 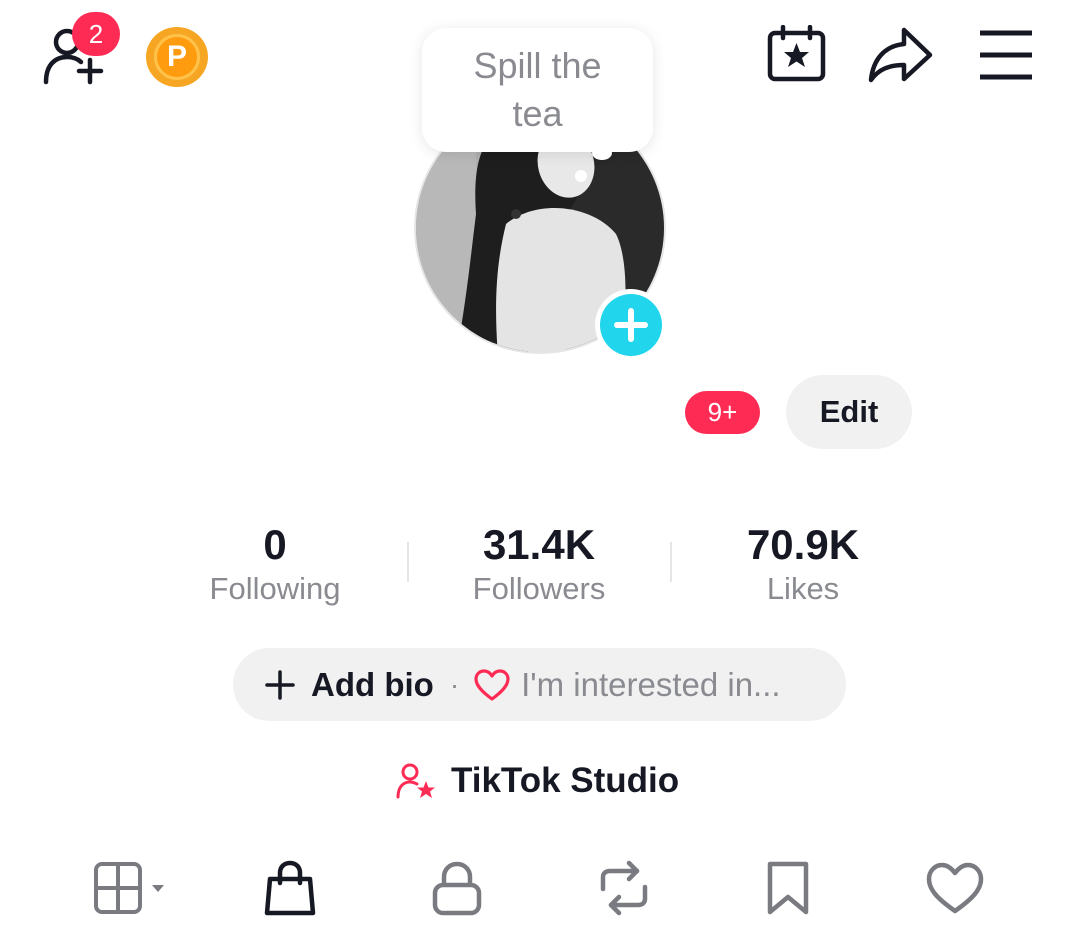 I want to click on heart-icon, so click(x=955, y=888).